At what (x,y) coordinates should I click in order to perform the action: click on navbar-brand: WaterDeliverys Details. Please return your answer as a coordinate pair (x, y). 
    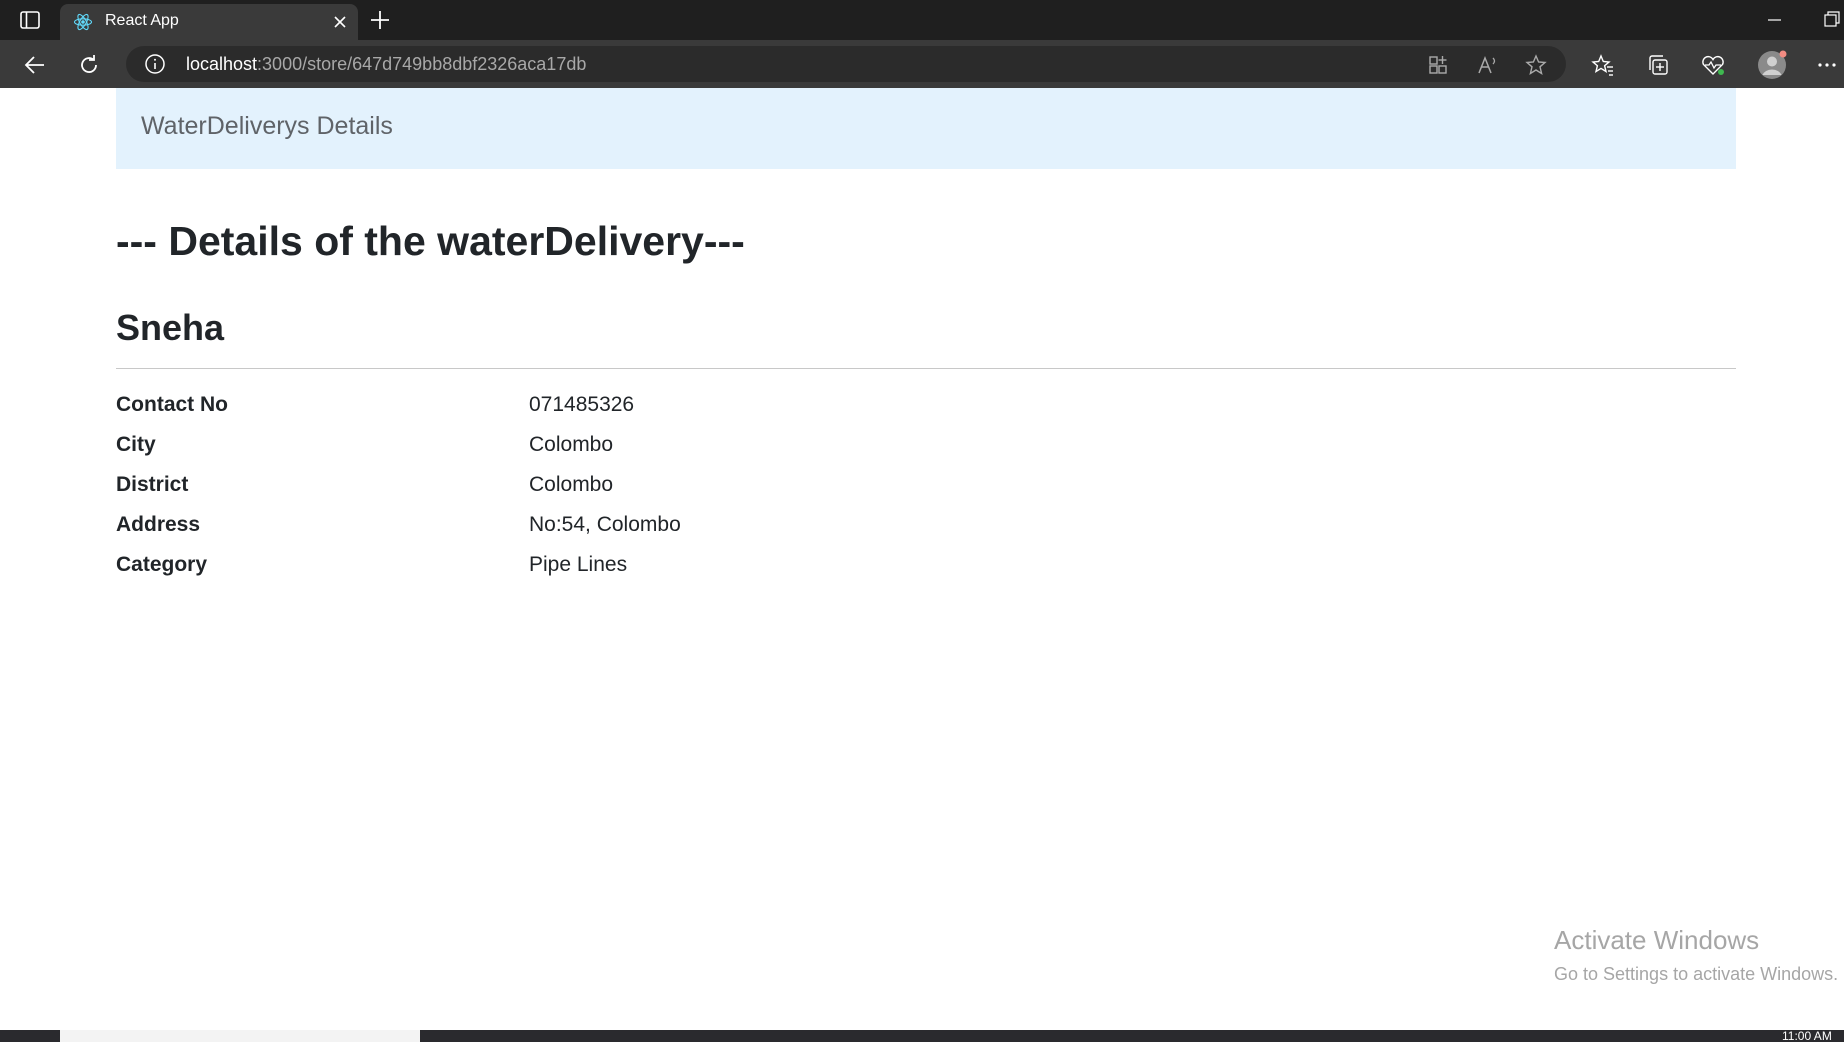
    Looking at the image, I should click on (267, 126).